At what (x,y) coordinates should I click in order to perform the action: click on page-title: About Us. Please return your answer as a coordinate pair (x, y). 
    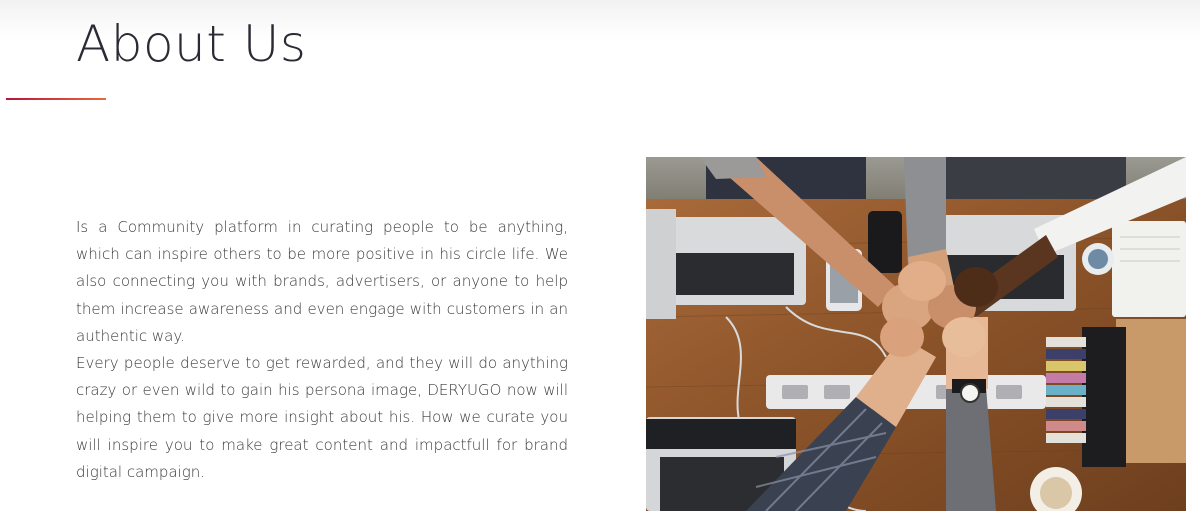
    Looking at the image, I should click on (191, 44).